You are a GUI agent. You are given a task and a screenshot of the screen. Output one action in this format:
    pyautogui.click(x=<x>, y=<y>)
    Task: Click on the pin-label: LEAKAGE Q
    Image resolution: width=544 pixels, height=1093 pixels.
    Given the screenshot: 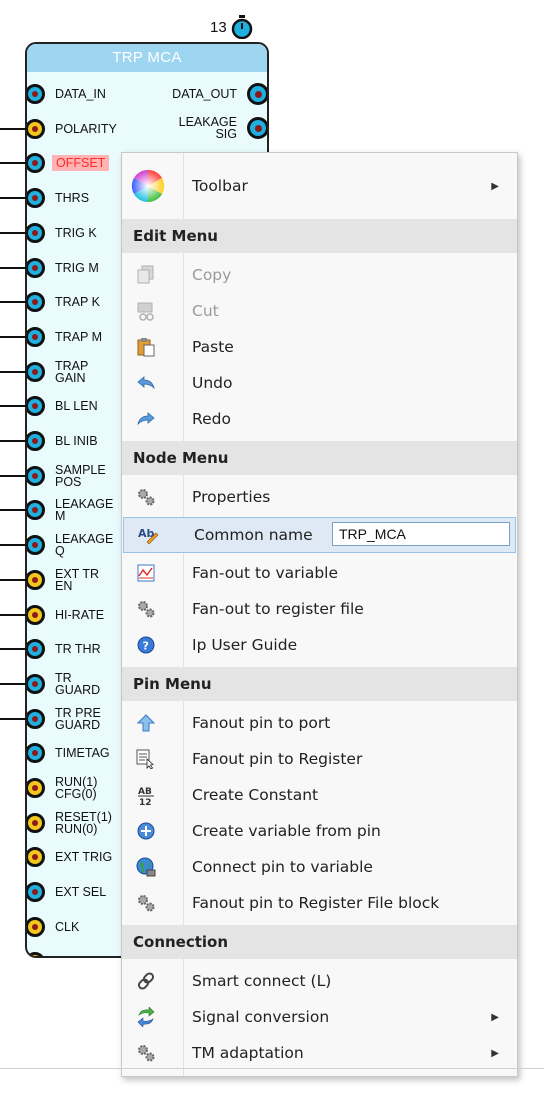 What is the action you would take?
    pyautogui.click(x=84, y=545)
    